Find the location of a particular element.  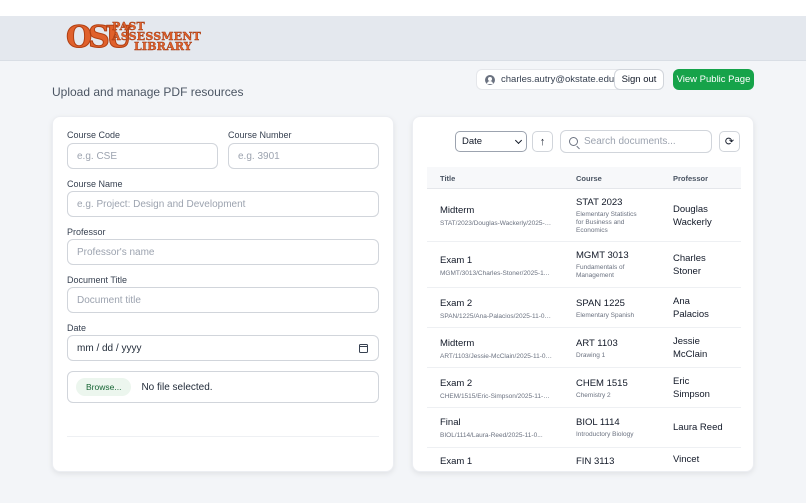

course-code-label: Course Code is located at coordinates (94, 135).